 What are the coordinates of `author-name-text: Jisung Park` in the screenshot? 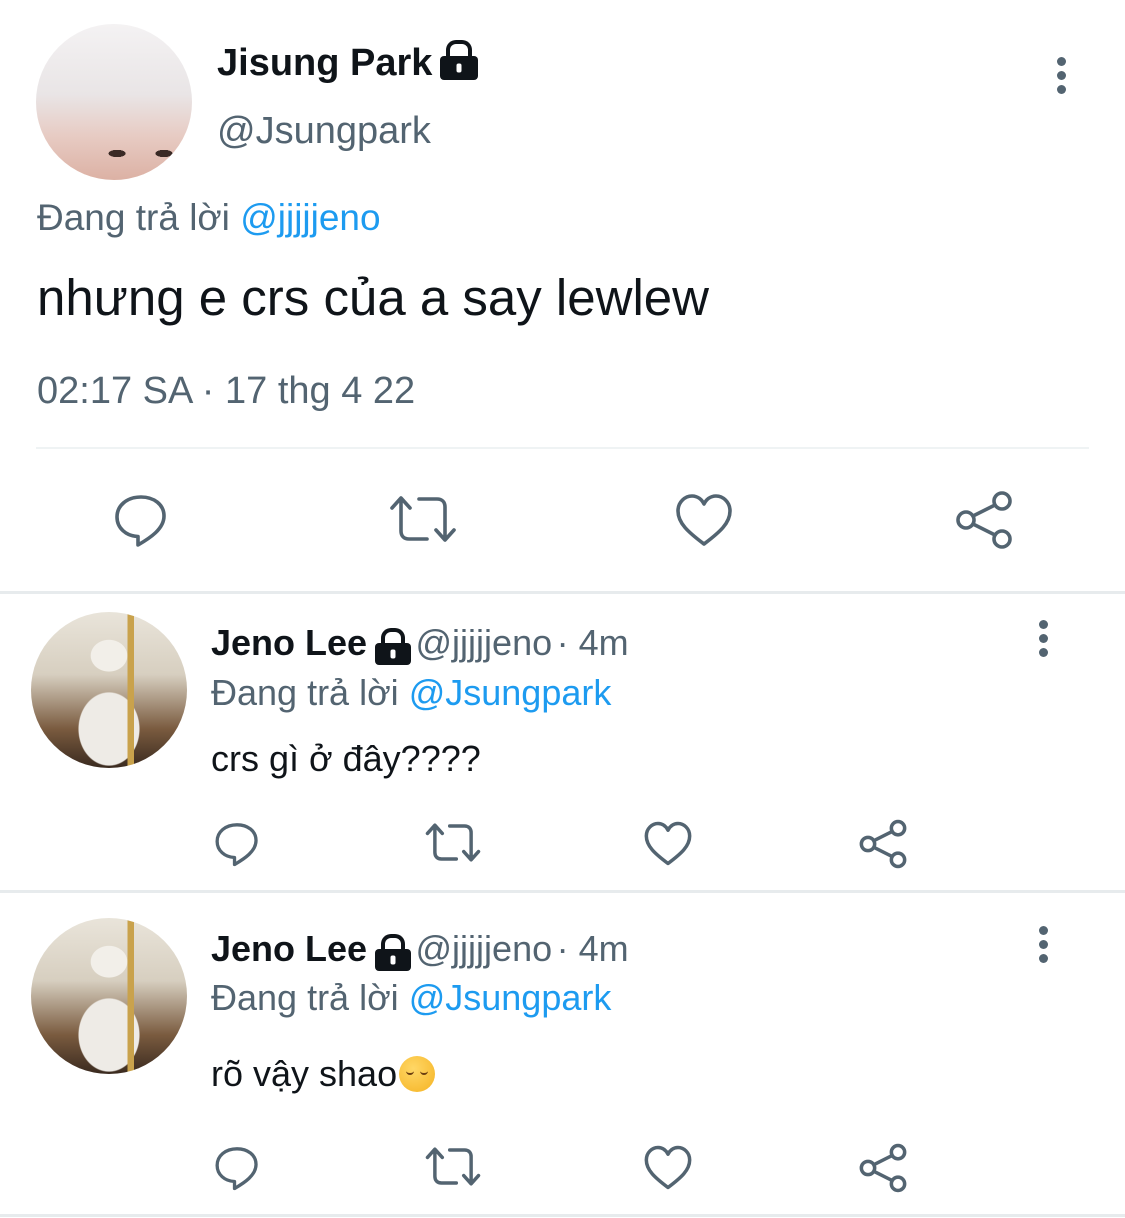 It's located at (324, 63).